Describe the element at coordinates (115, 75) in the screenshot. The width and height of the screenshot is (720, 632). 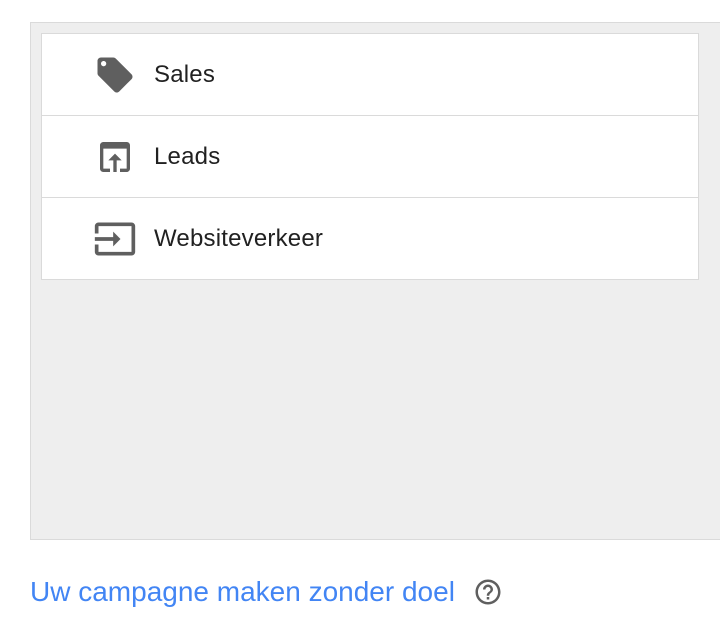
I see `tag-icon` at that location.